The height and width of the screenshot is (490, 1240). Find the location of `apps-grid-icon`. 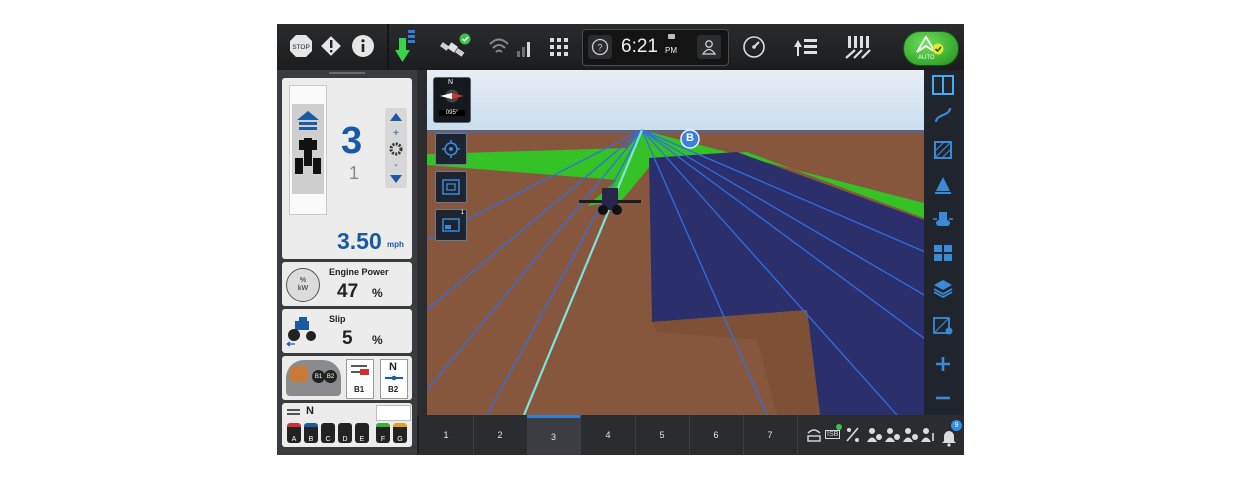

apps-grid-icon is located at coordinates (559, 47).